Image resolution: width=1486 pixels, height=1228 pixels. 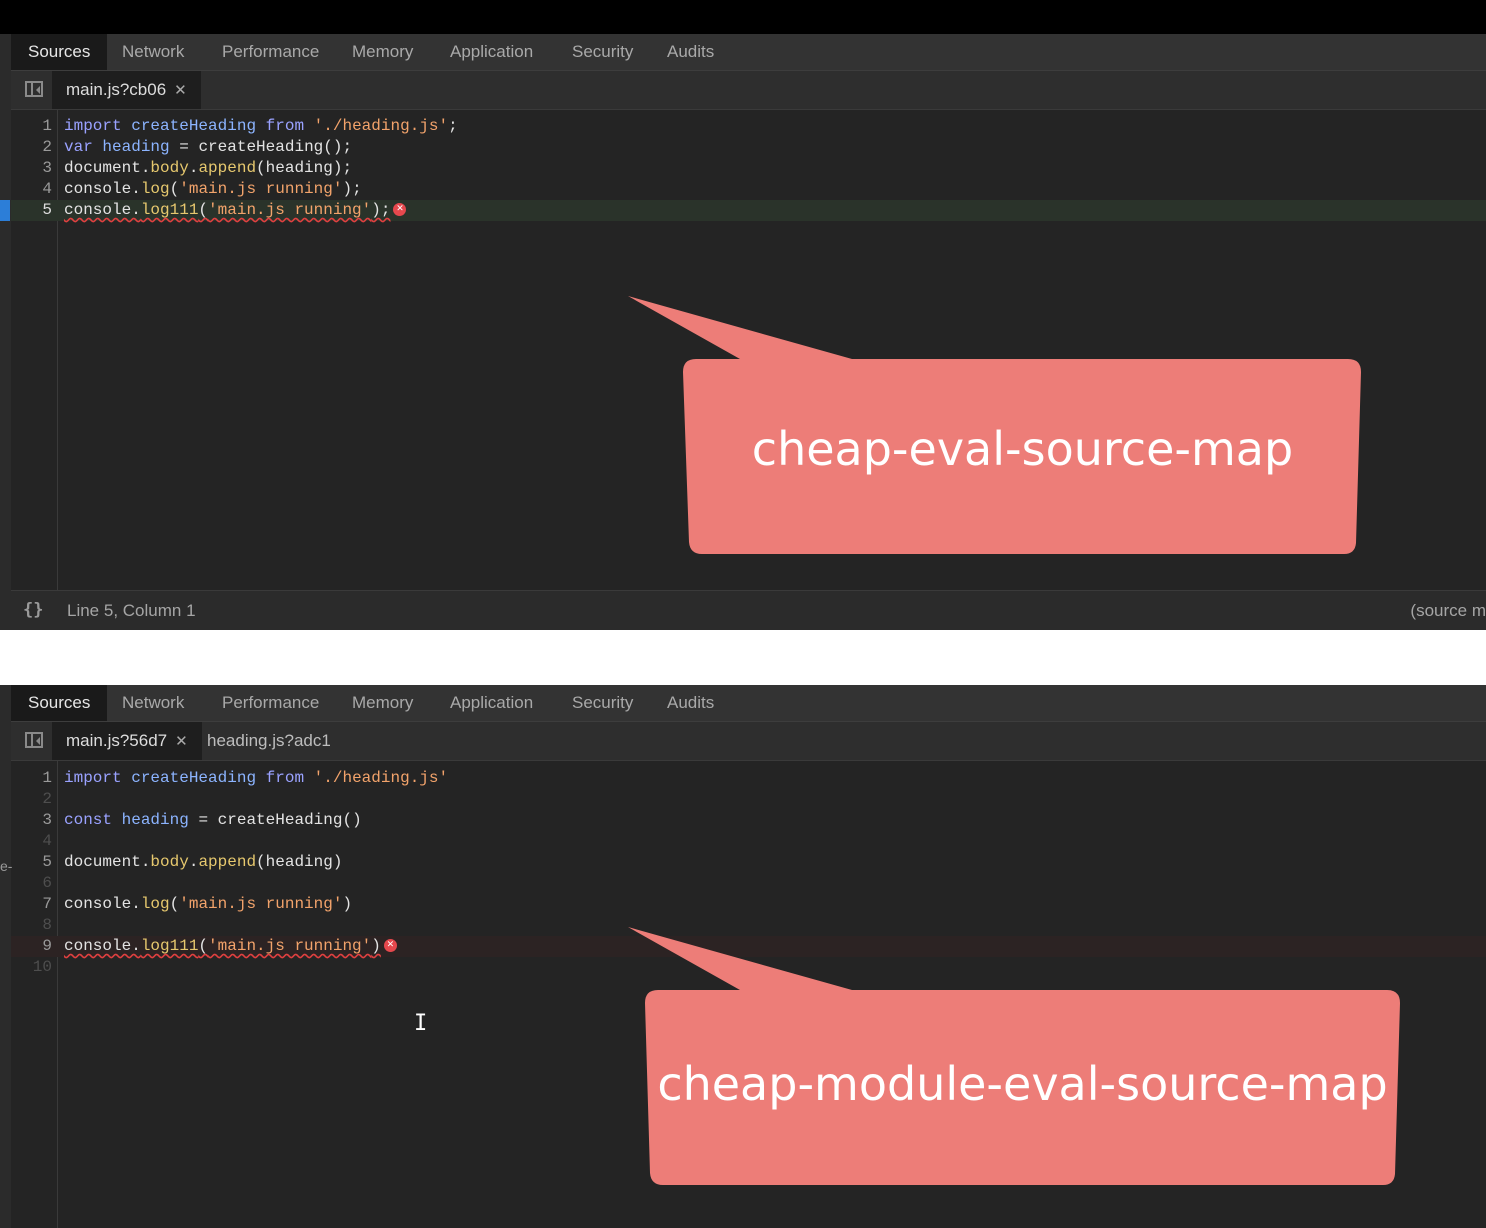 I want to click on file-tabbar: main.js?56d7 ✕ heading.js?adc1, so click(x=748, y=741).